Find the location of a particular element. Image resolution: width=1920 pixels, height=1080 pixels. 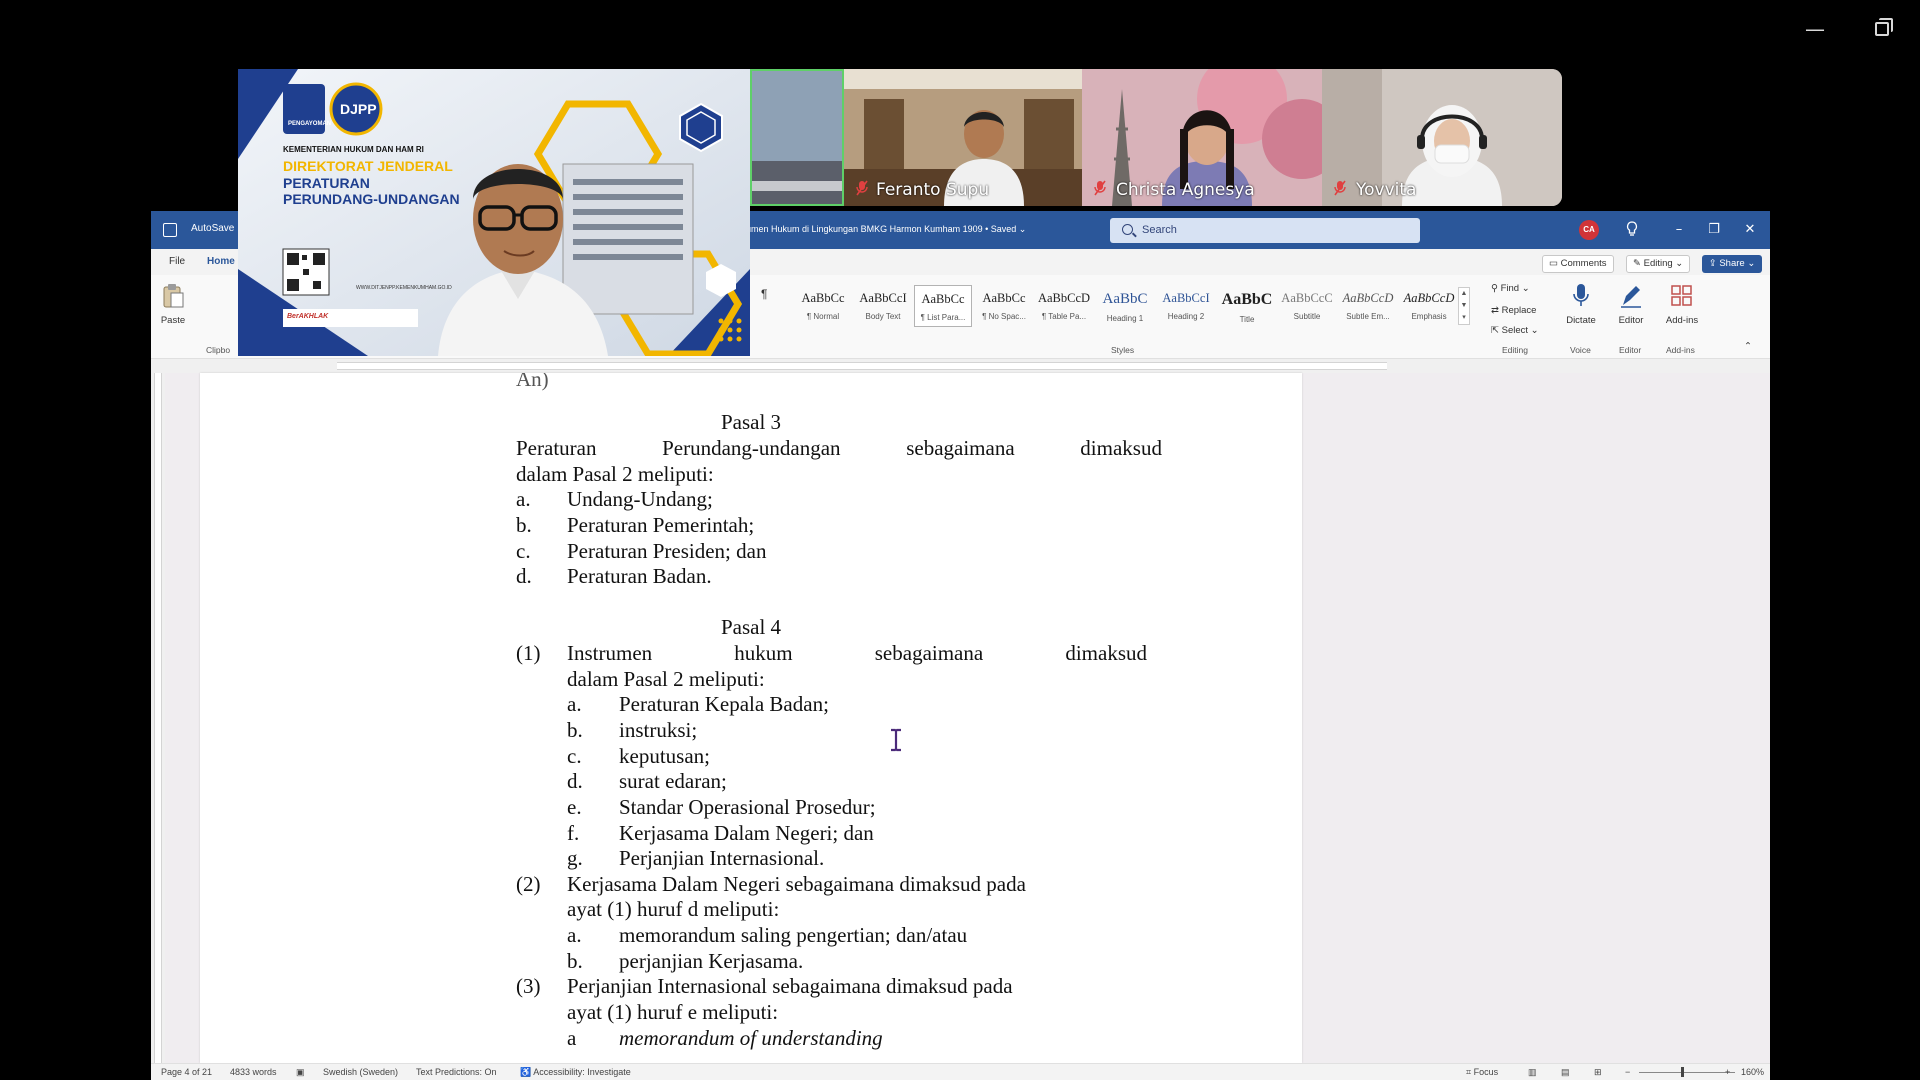

participant-tile-yovvita: Yovvita is located at coordinates (1442, 137).